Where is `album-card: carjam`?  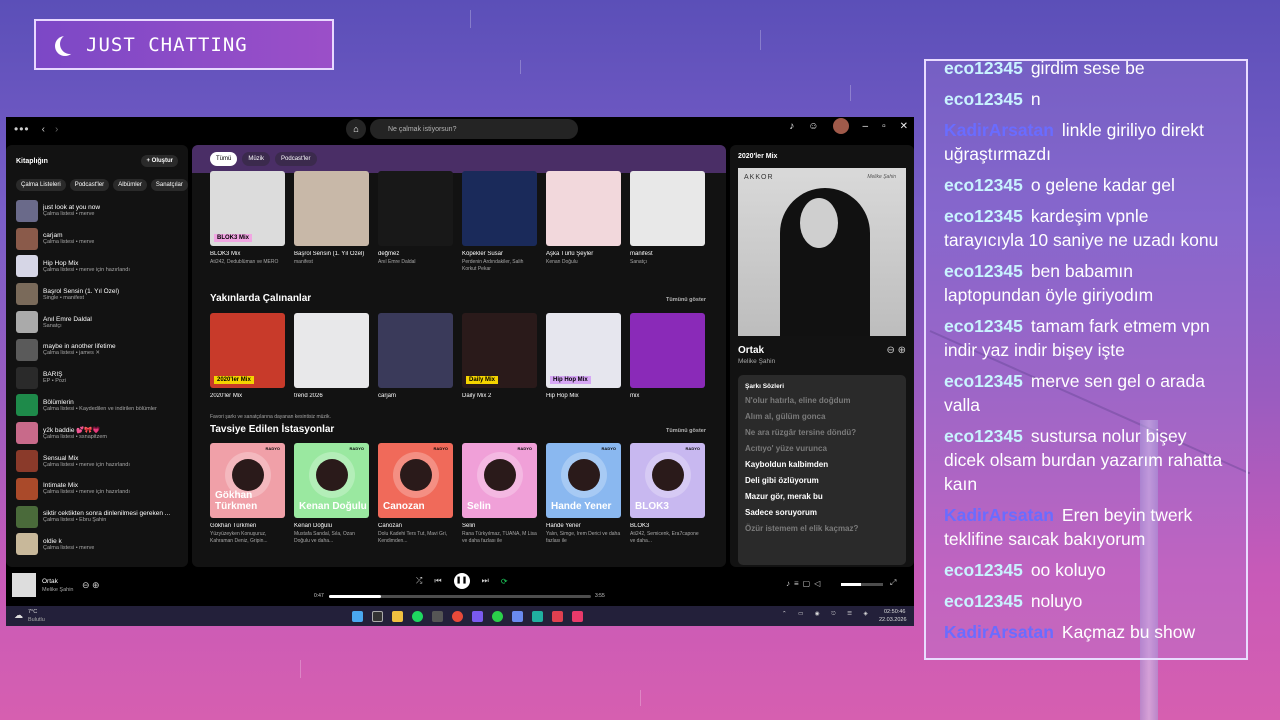
album-card: carjam is located at coordinates (415, 356).